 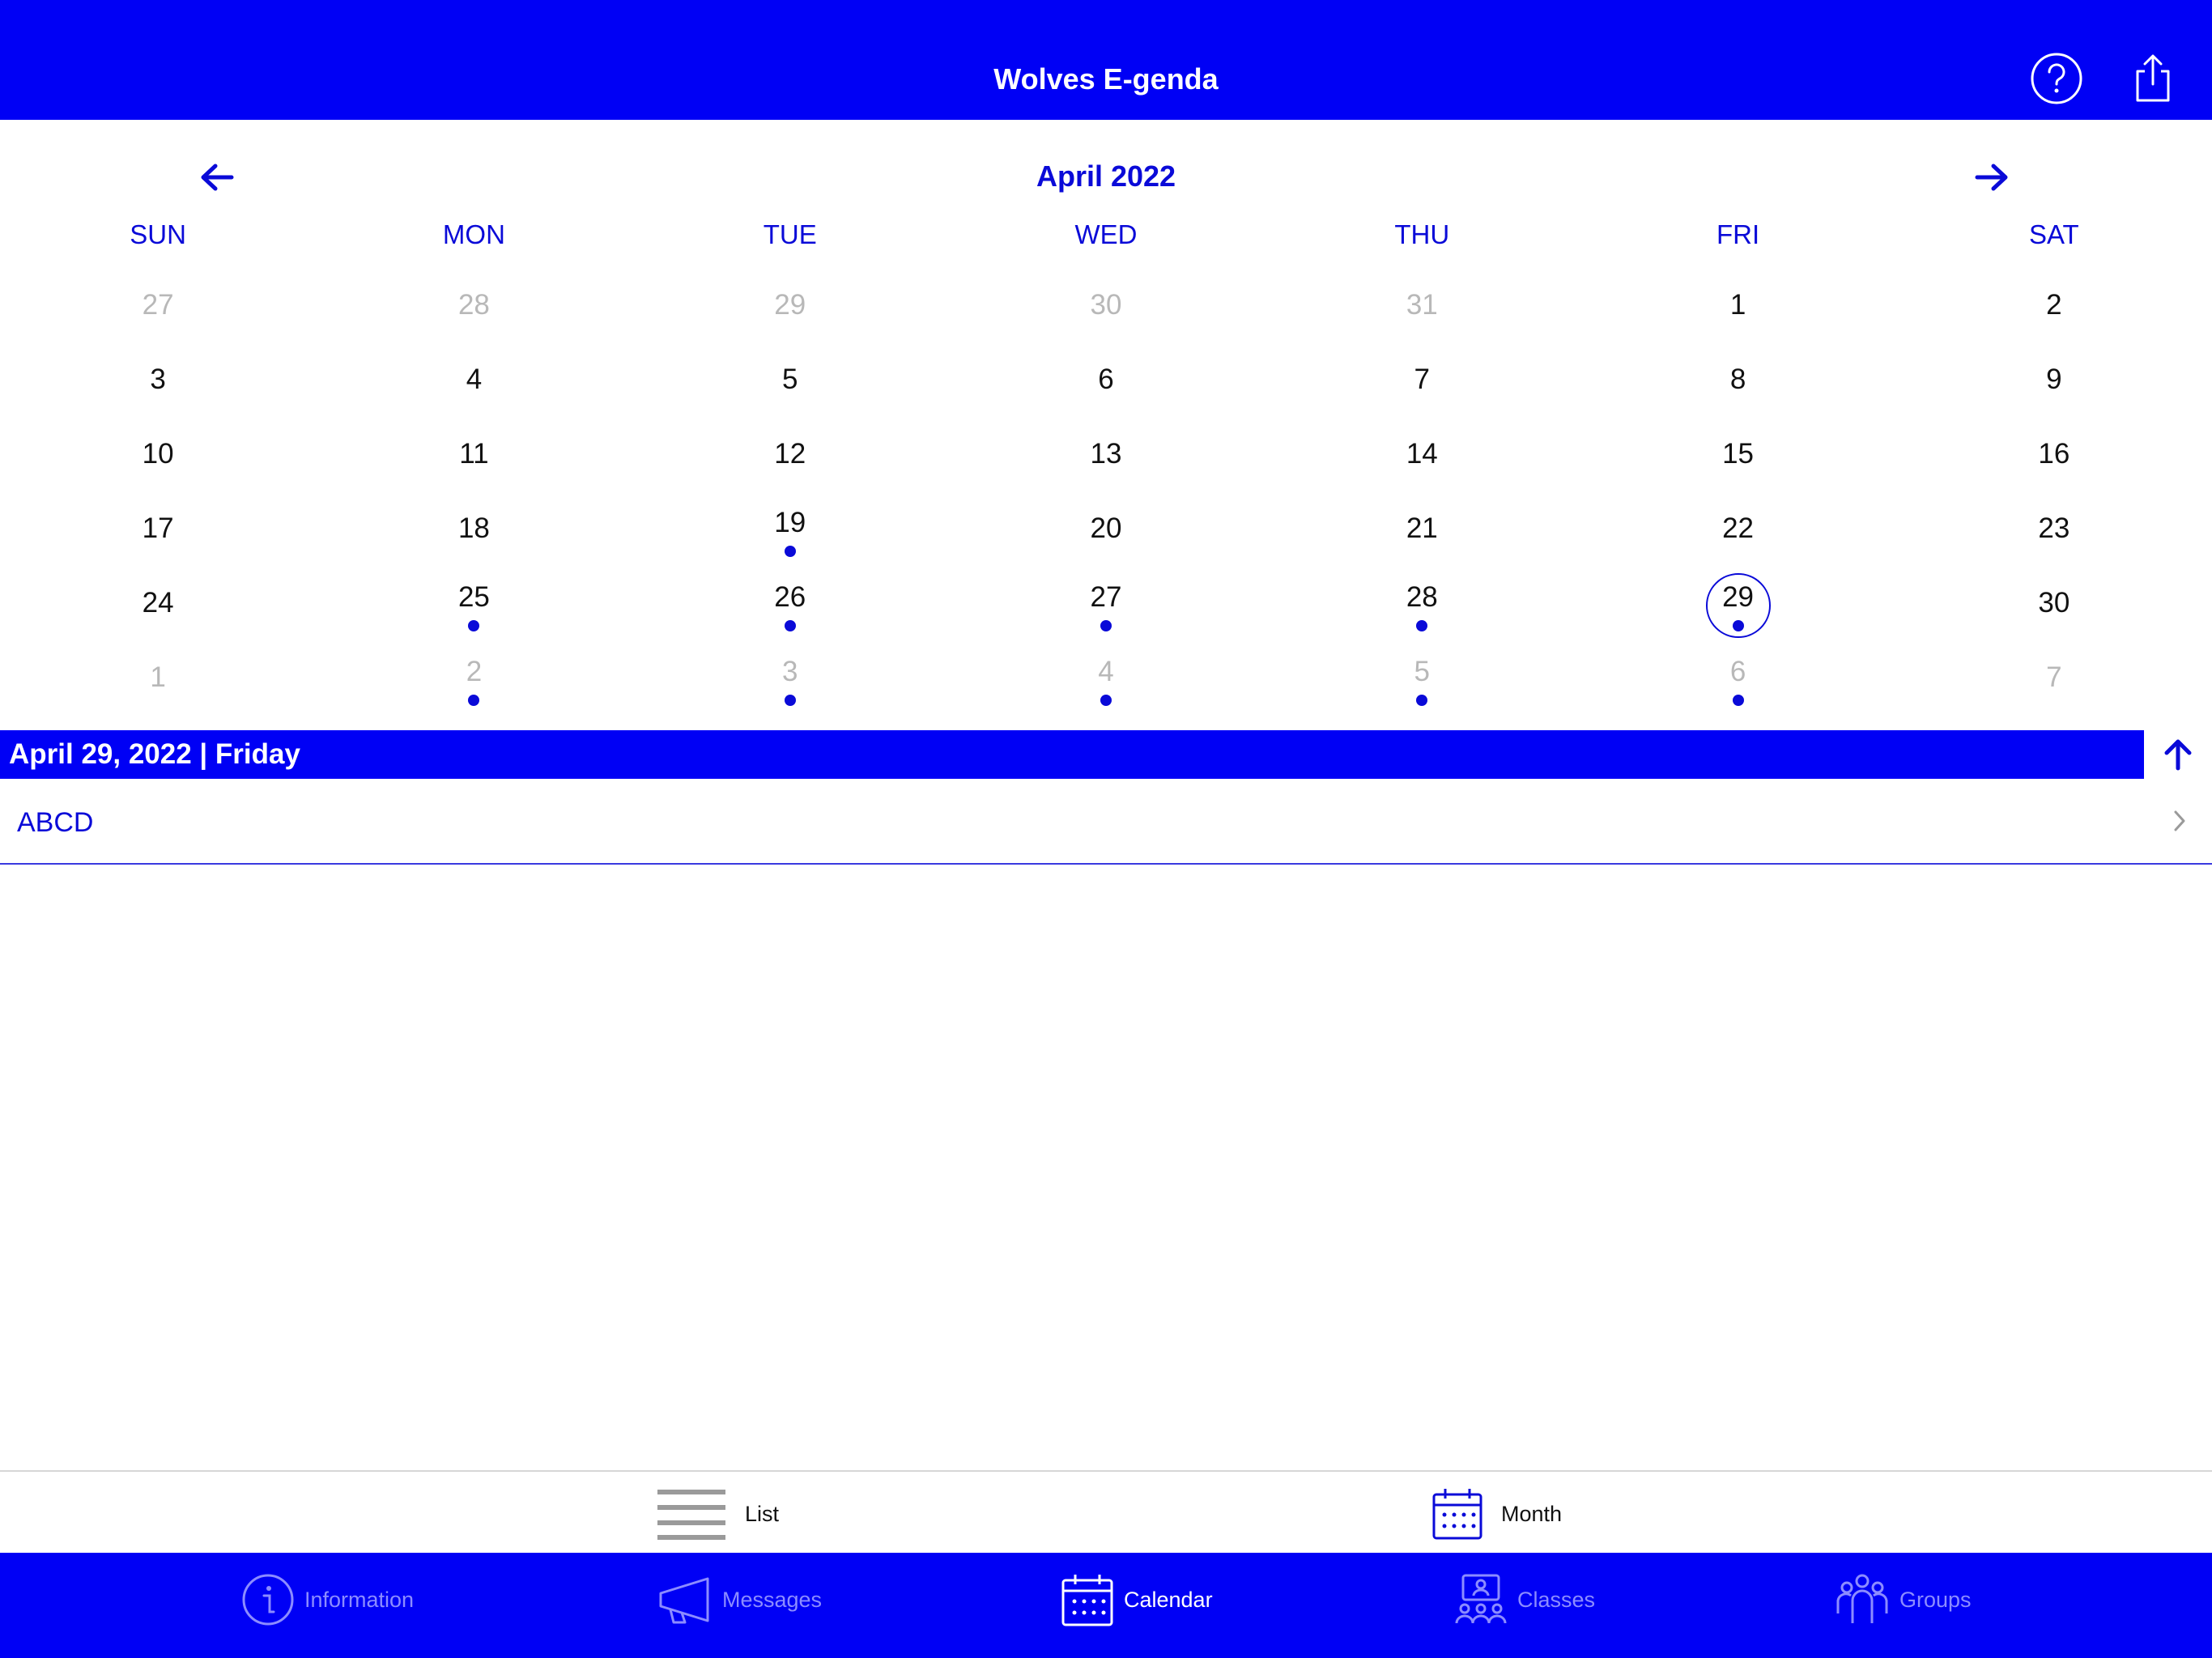 I want to click on calendar-day: 21, so click(x=1422, y=531).